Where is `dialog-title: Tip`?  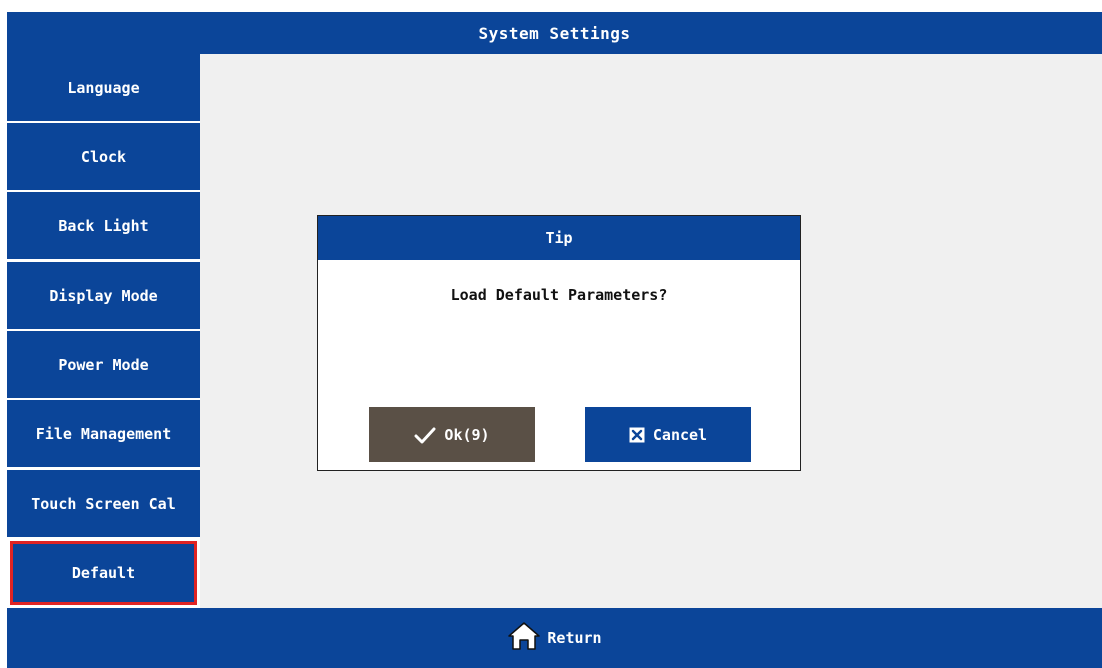 dialog-title: Tip is located at coordinates (559, 238).